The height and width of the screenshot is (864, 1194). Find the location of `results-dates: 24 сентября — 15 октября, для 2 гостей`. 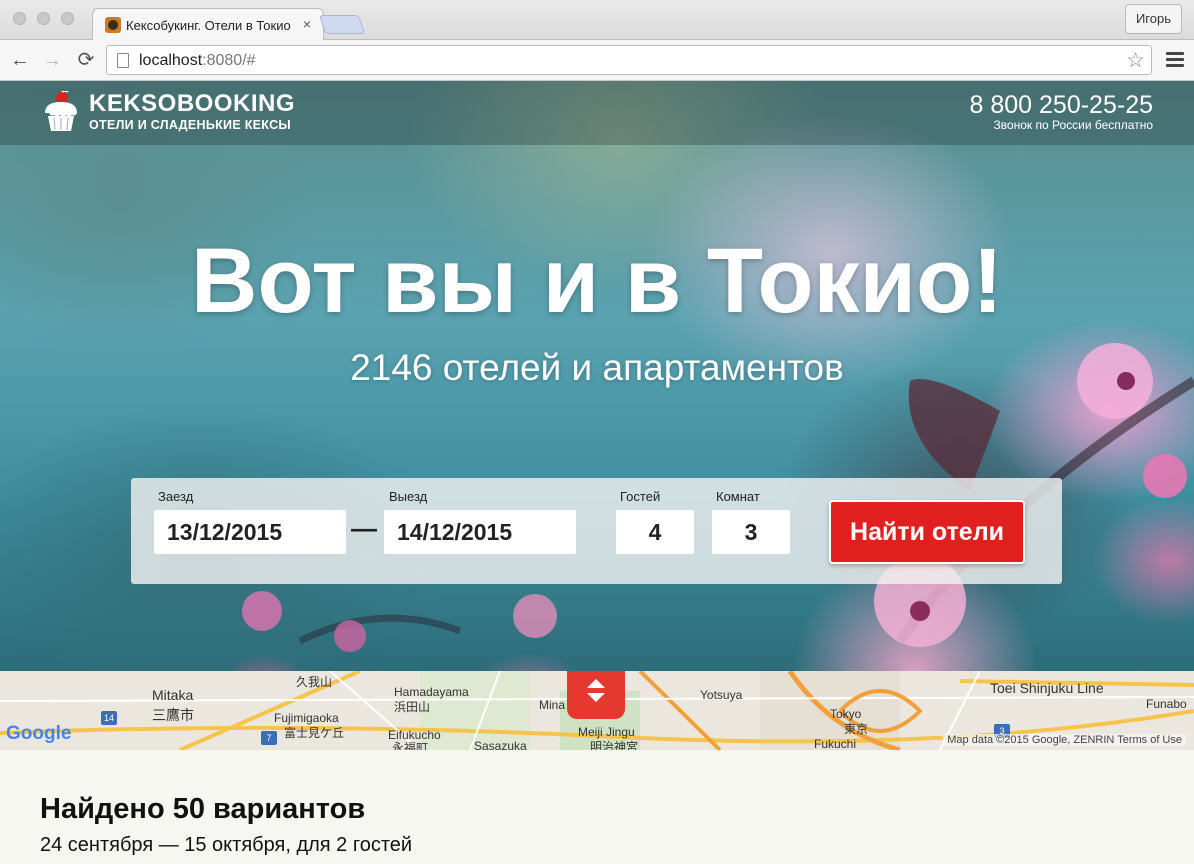

results-dates: 24 сентября — 15 октября, для 2 гостей is located at coordinates (226, 845).